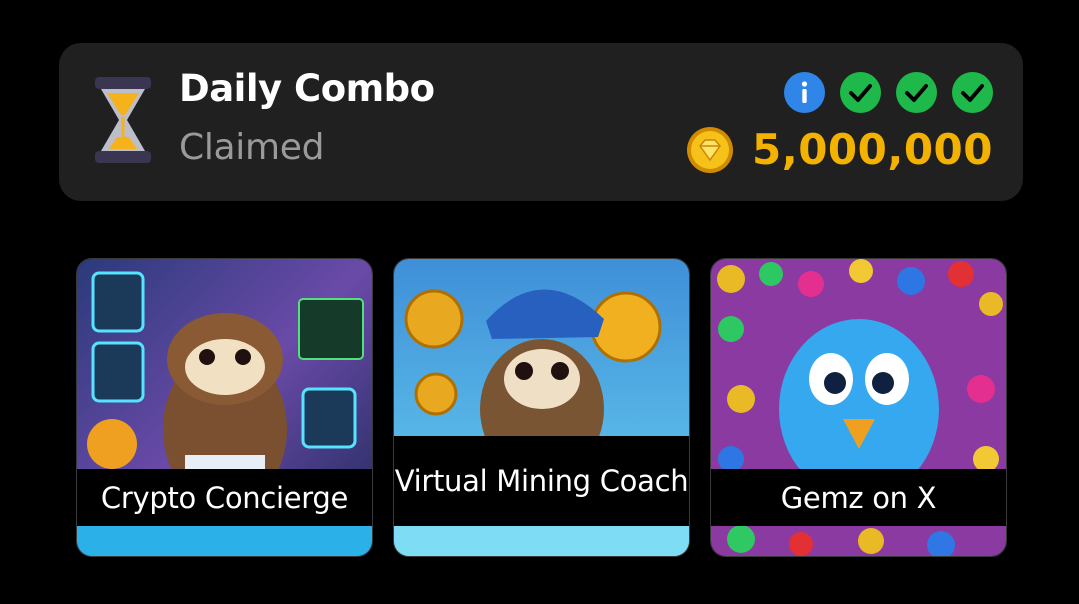 The height and width of the screenshot is (604, 1079). Describe the element at coordinates (858, 407) in the screenshot. I see `combo-card-gemz-on-x: Gemz on X` at that location.